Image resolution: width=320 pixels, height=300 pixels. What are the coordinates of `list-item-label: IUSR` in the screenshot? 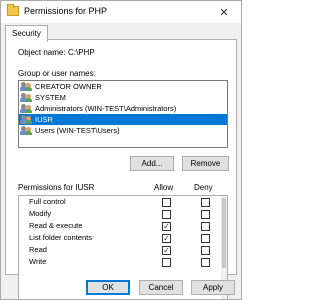 It's located at (44, 119).